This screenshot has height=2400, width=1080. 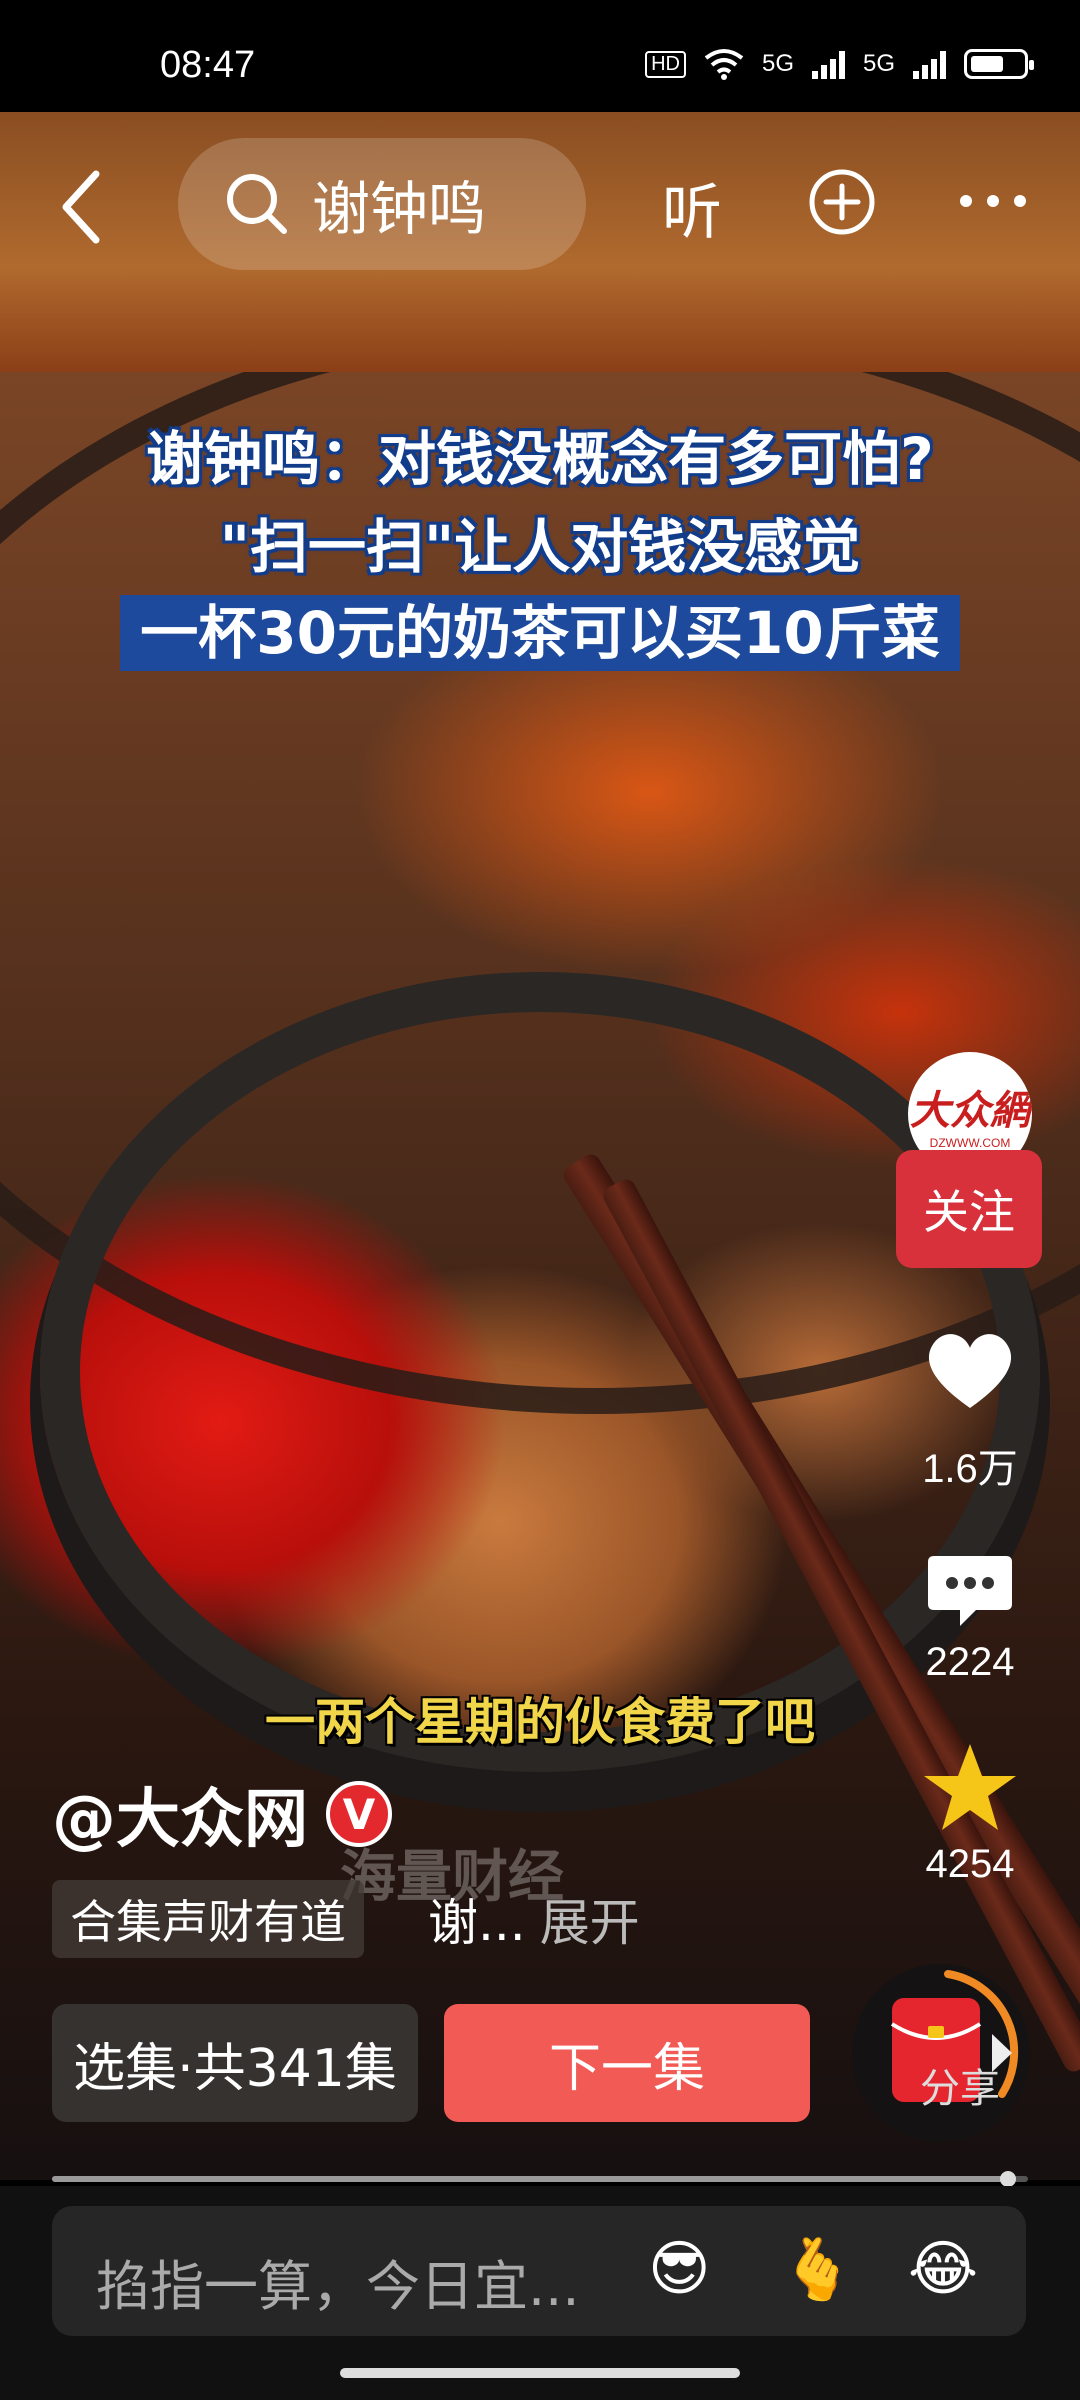 What do you see at coordinates (540, 633) in the screenshot?
I see `caption-line-3-text: 一杯30元的奶茶可以买10斤菜` at bounding box center [540, 633].